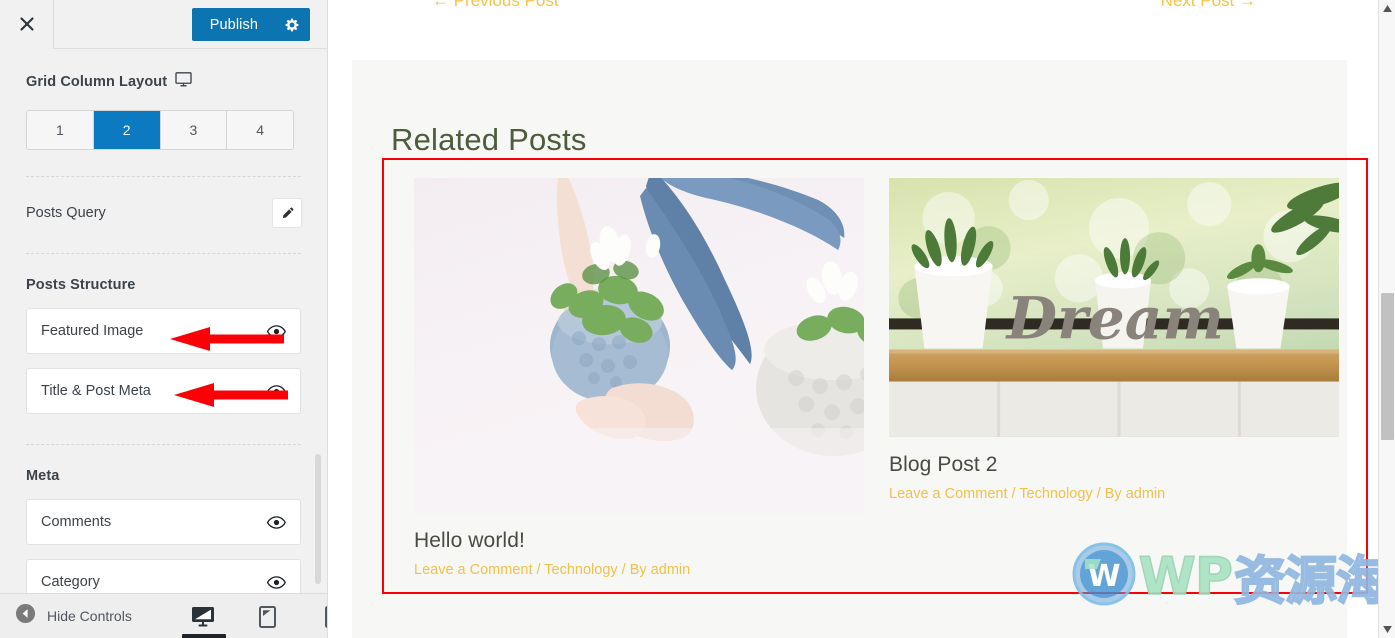 Image resolution: width=1395 pixels, height=638 pixels. Describe the element at coordinates (204, 636) in the screenshot. I see `device-active-indicator` at that location.